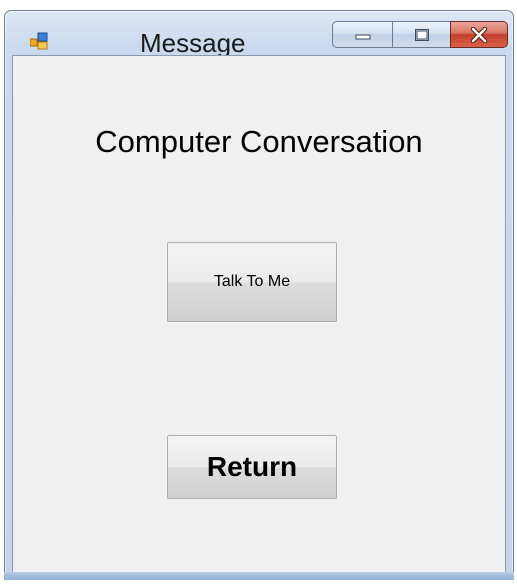 This screenshot has height=584, width=517. What do you see at coordinates (39, 41) in the screenshot?
I see `app-icon` at bounding box center [39, 41].